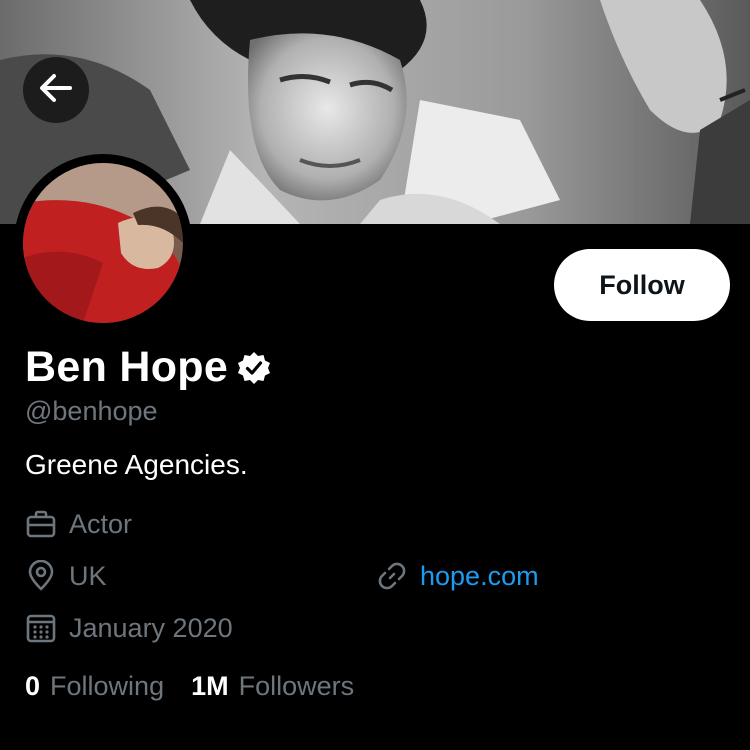 Image resolution: width=750 pixels, height=750 pixels. Describe the element at coordinates (136, 464) in the screenshot. I see `profile-bio: Greene Agencies.` at that location.